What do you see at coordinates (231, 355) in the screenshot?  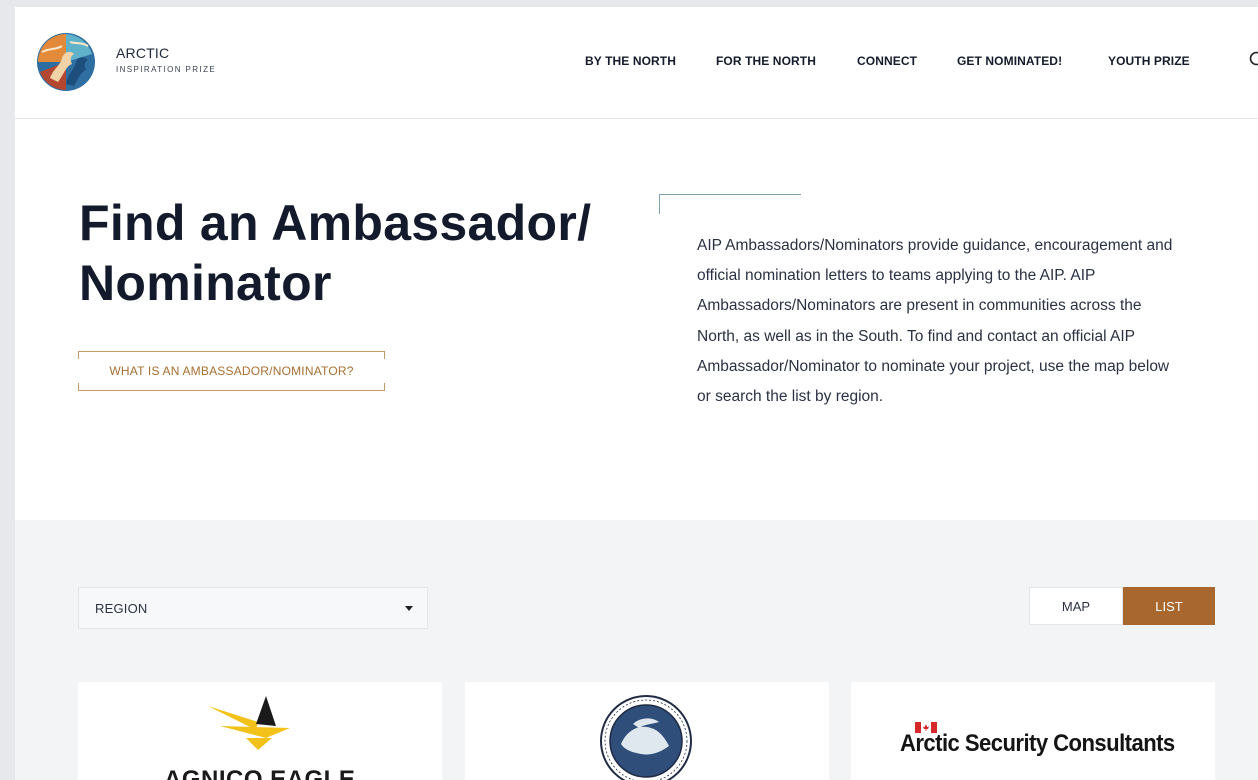 I see `button-frame-top` at bounding box center [231, 355].